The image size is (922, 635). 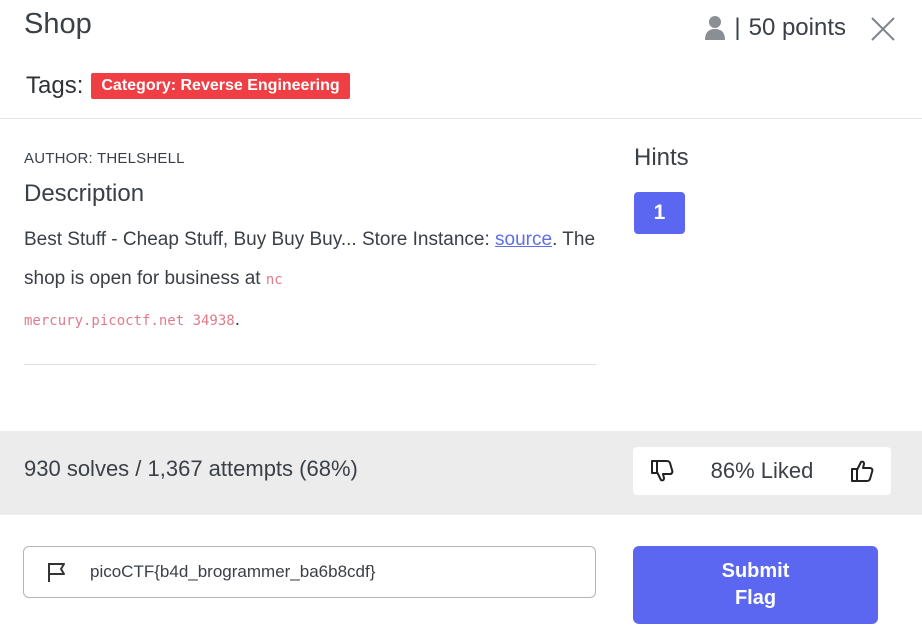 I want to click on tags-row: Tags: Category: Reverse Engineering, so click(x=188, y=86).